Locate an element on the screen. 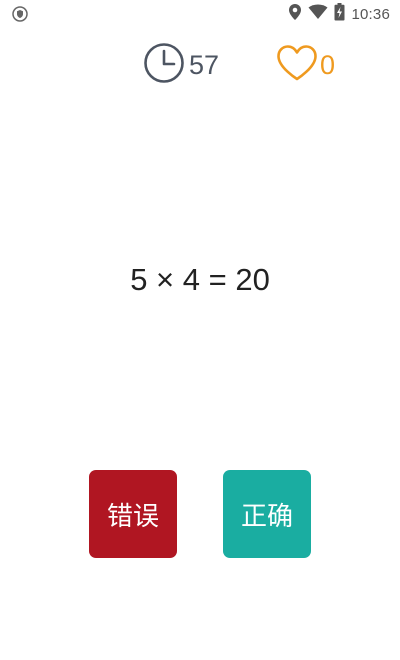 This screenshot has height=660, width=400. wifi-icon is located at coordinates (318, 14).